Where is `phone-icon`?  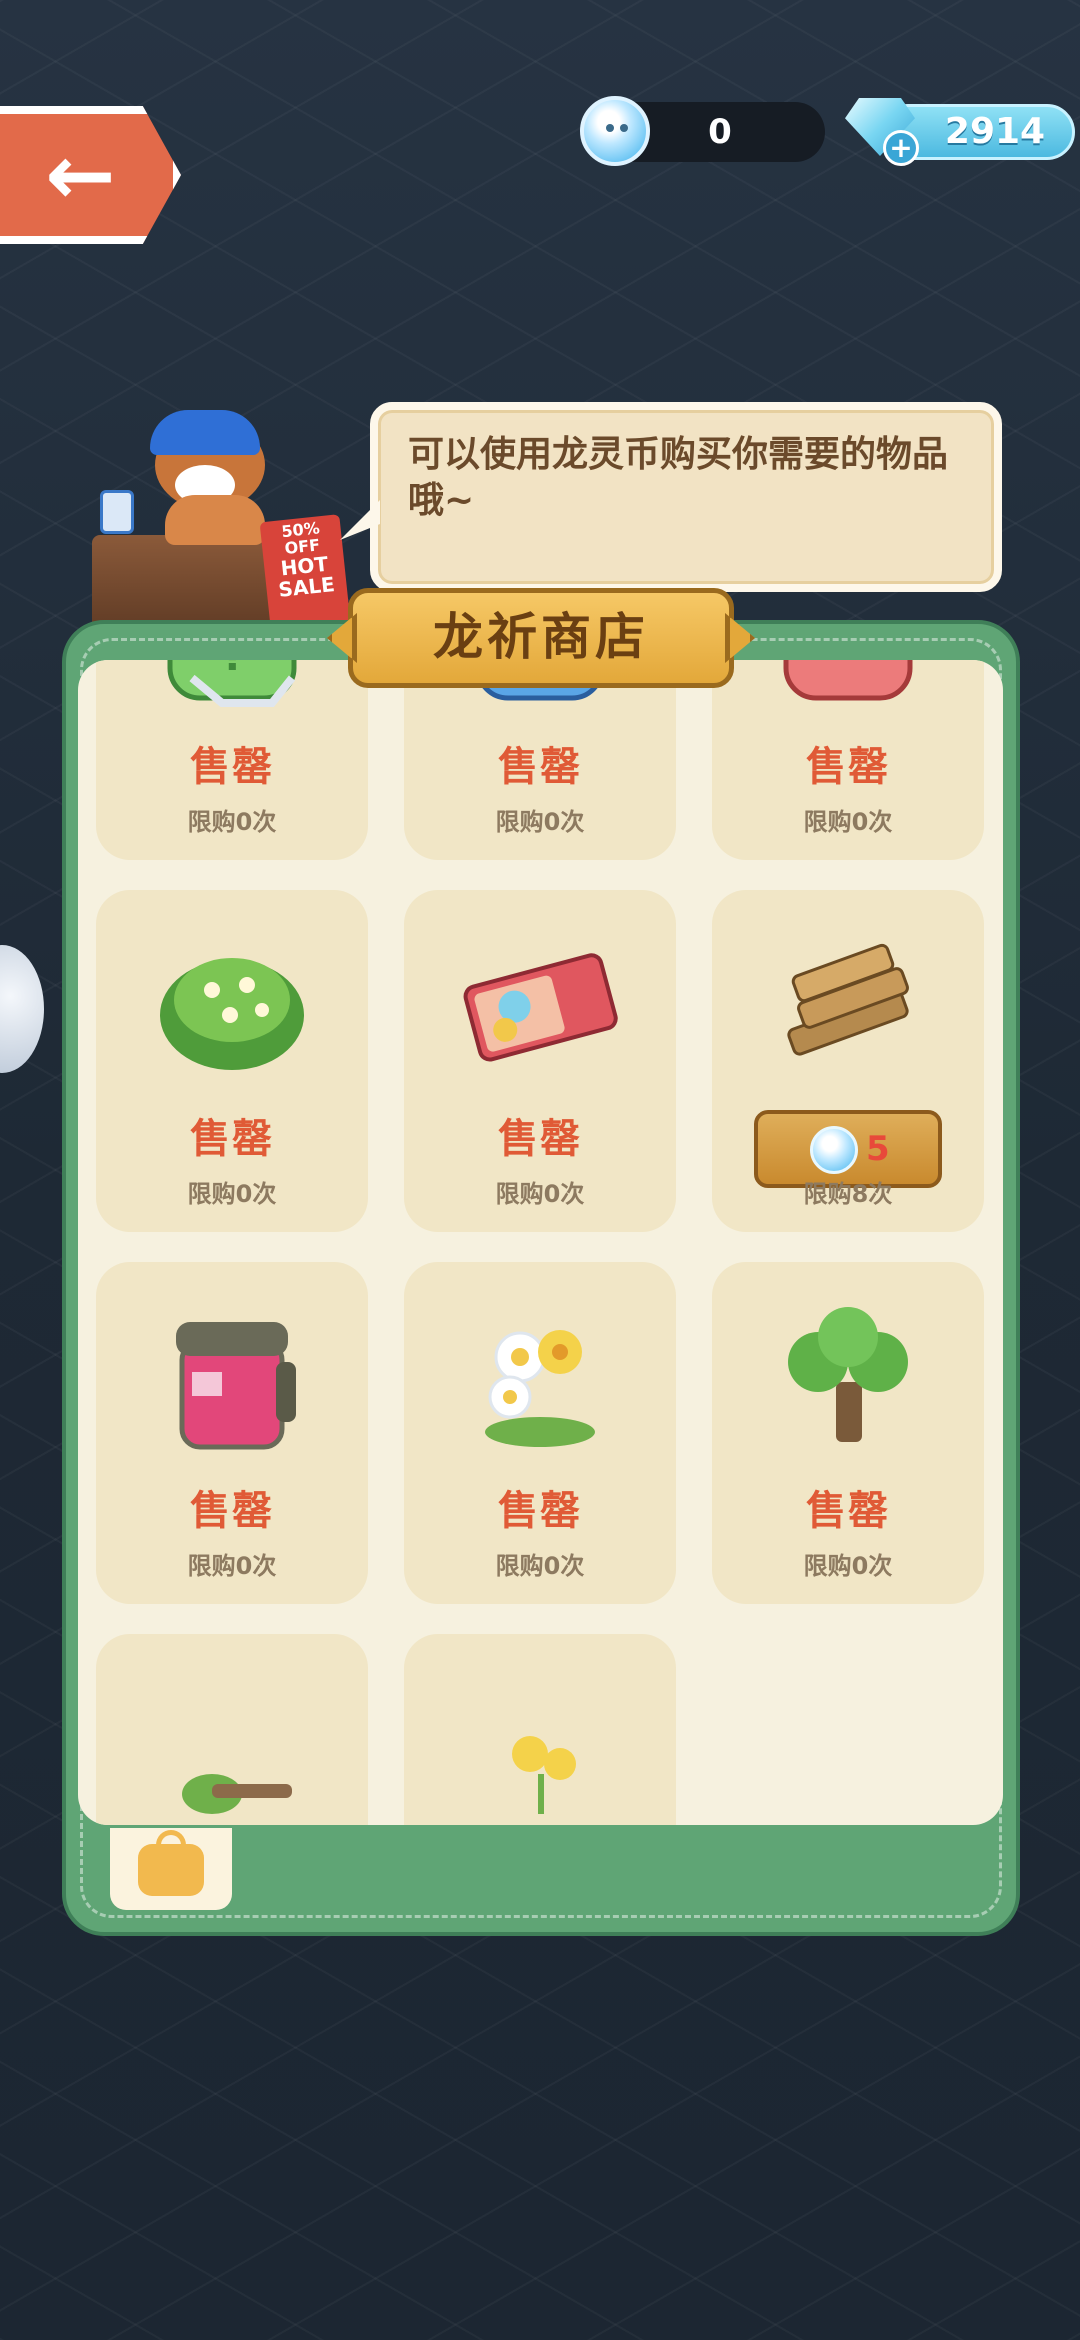 phone-icon is located at coordinates (117, 512).